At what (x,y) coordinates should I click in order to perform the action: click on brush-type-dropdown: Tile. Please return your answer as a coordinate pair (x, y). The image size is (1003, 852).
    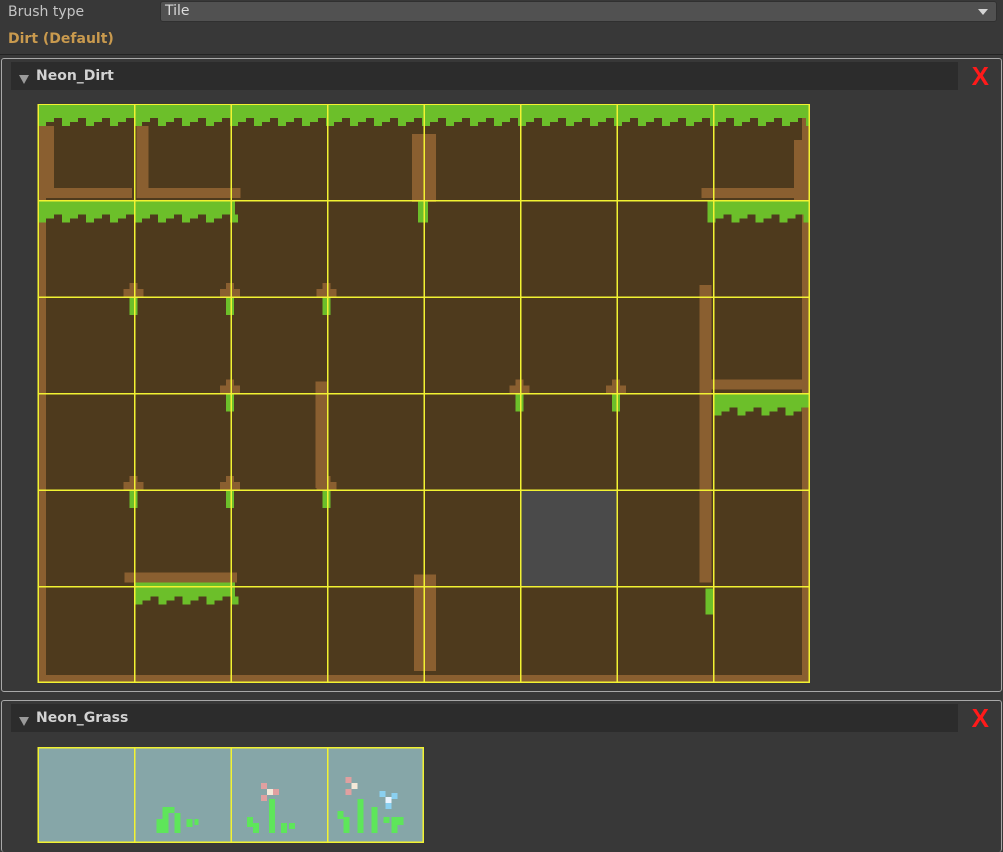
    Looking at the image, I should click on (578, 11).